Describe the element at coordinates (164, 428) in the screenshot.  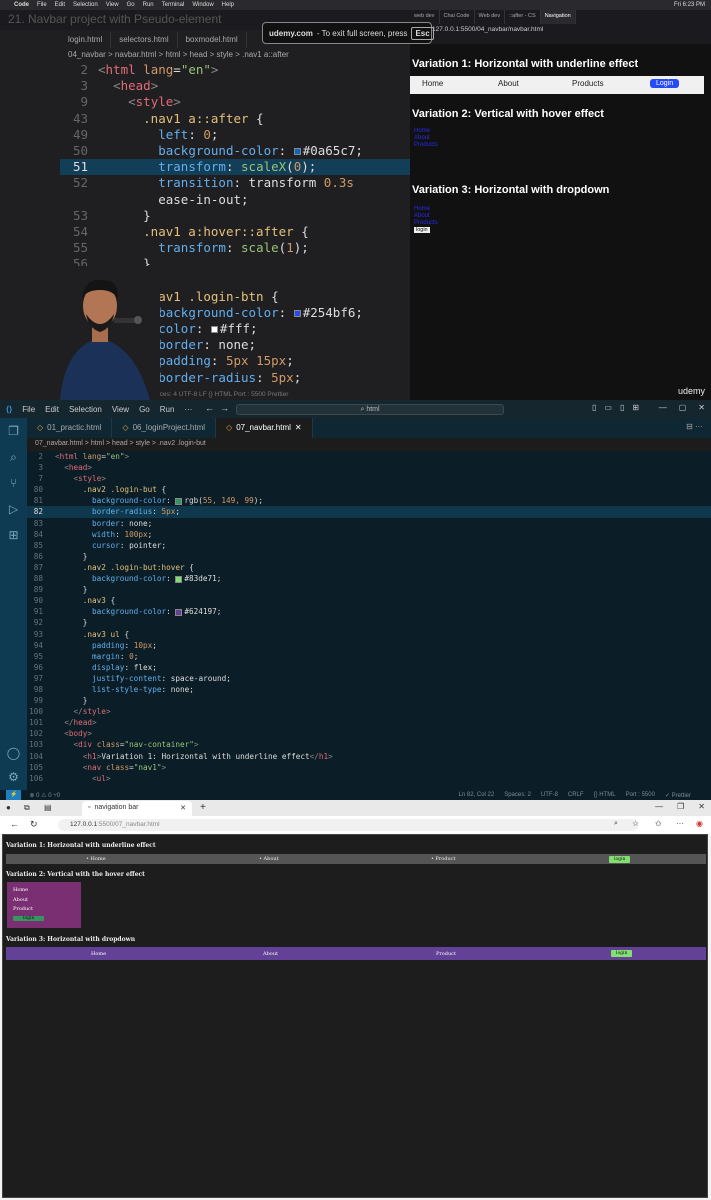
I see `tab-06-loginproject: ◇ 06_loginProject.html` at that location.